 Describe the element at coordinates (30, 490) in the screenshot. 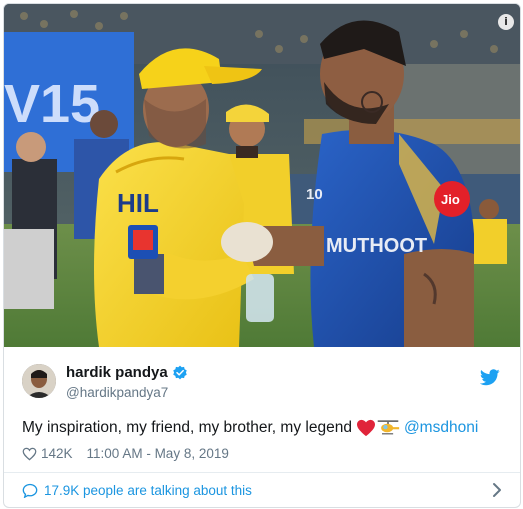

I see `speech-bubble-icon` at that location.